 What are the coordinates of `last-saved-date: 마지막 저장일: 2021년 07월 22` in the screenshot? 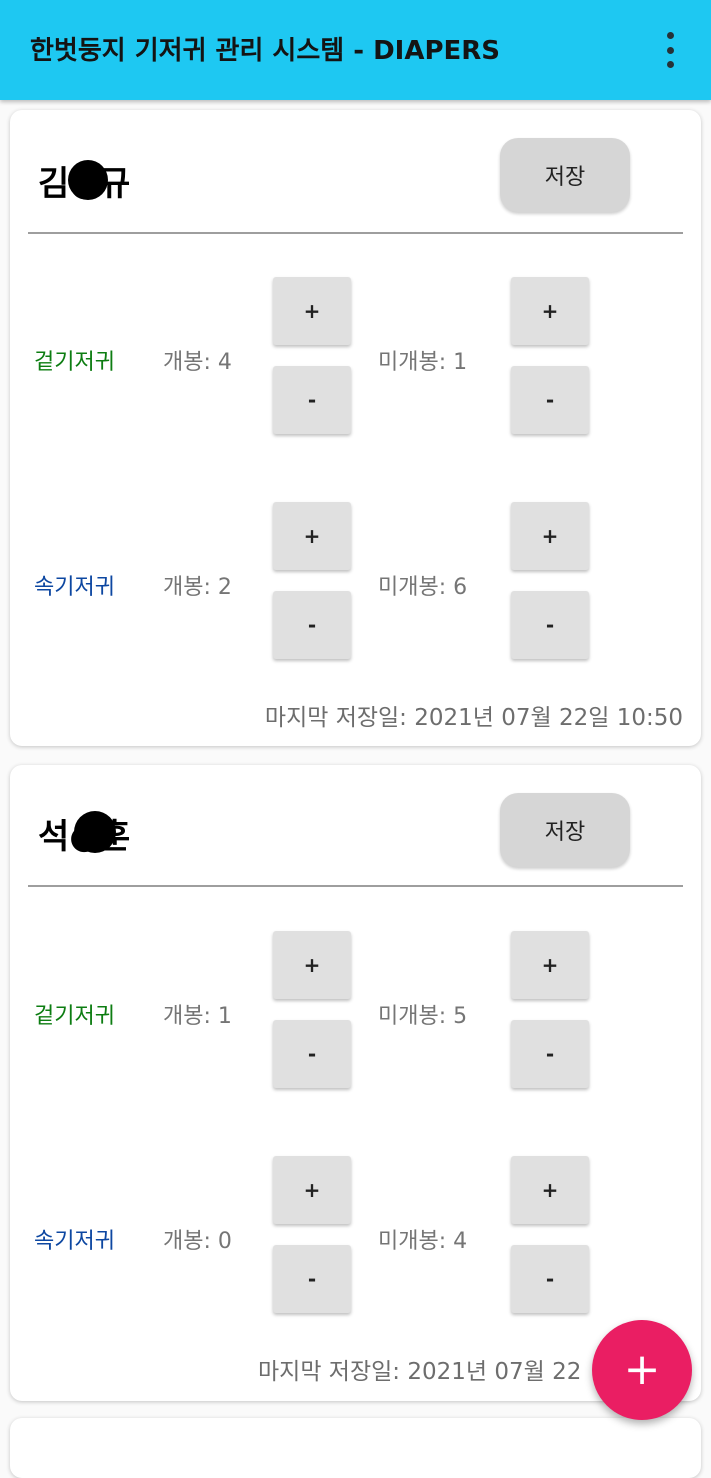 It's located at (420, 1372).